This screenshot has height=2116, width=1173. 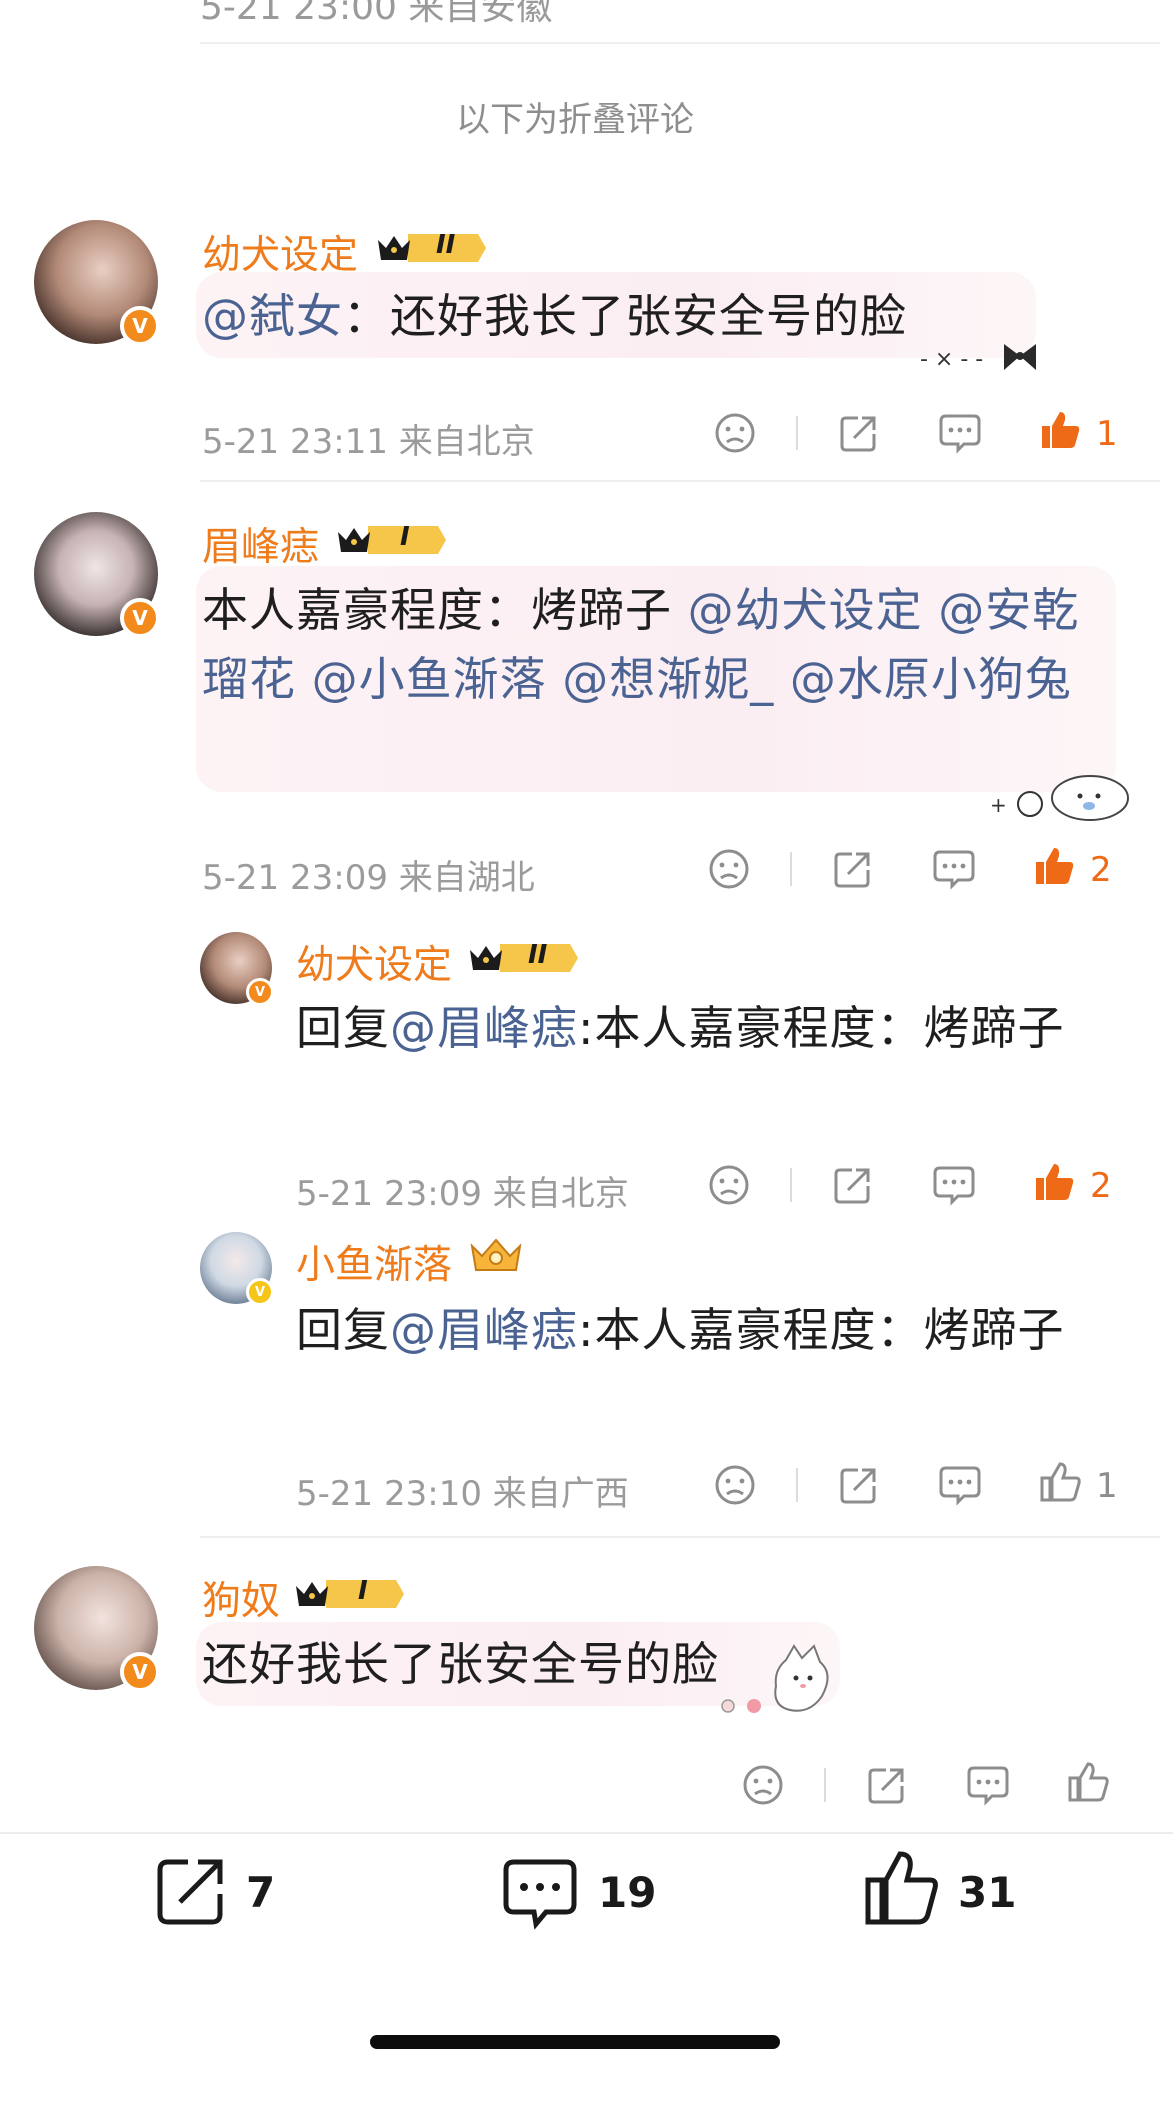 I want to click on comment-body: 本人嘉豪程度：烤蹄子, so click(x=445, y=610).